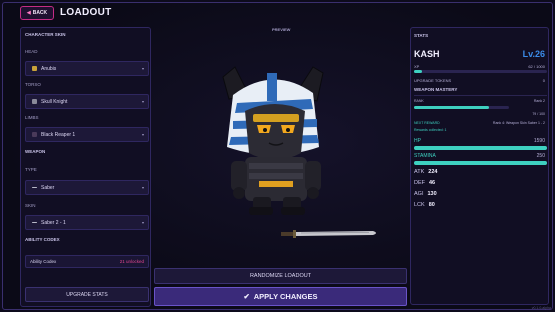 This screenshot has height=312, width=555. What do you see at coordinates (432, 183) in the screenshot?
I see `def-value: 46` at bounding box center [432, 183].